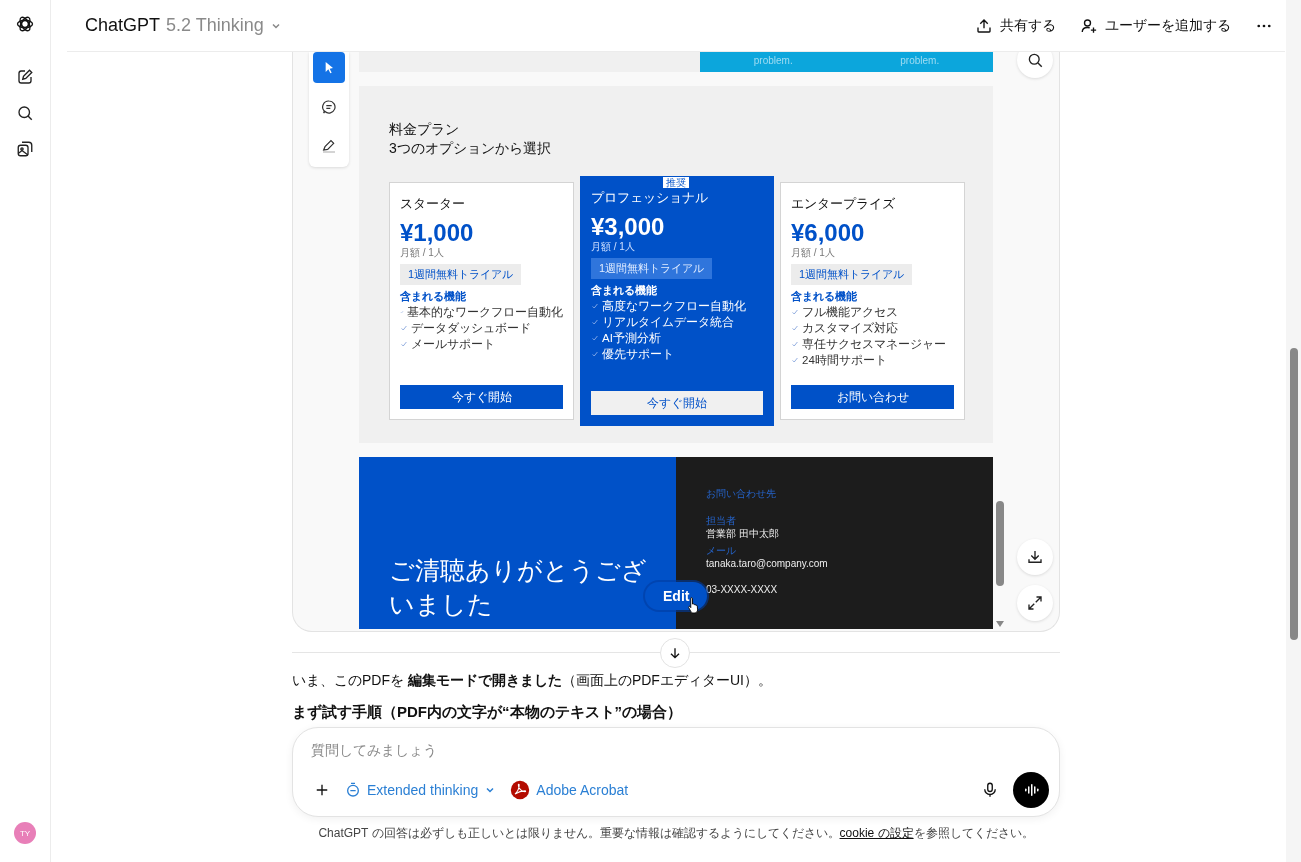  What do you see at coordinates (453, 344) in the screenshot?
I see `feature-text: メールサポート` at bounding box center [453, 344].